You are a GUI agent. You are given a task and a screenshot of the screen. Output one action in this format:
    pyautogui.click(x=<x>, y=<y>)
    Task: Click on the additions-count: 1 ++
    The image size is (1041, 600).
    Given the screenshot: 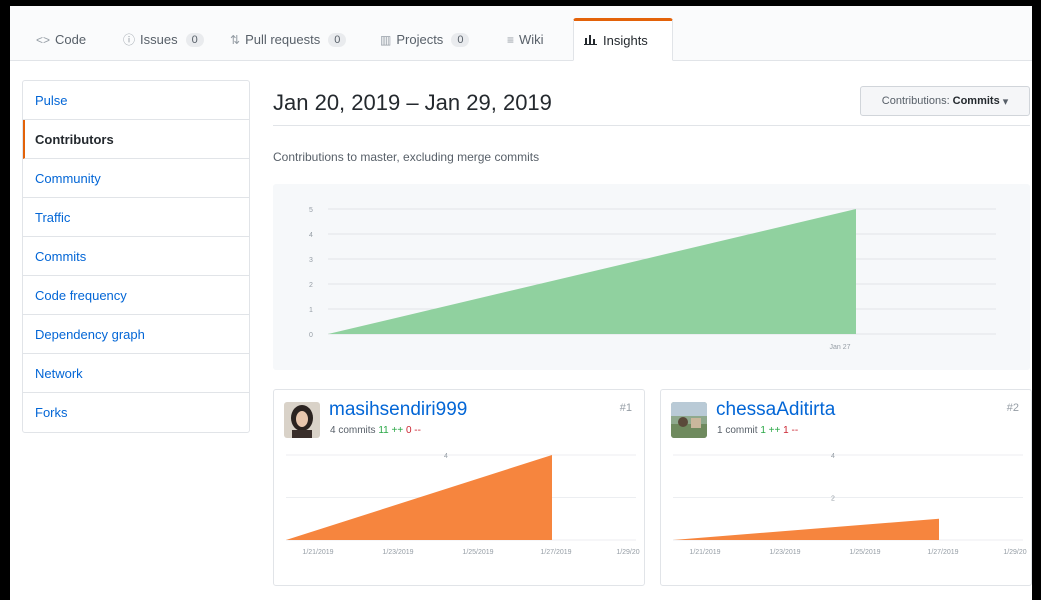 What is the action you would take?
    pyautogui.click(x=770, y=430)
    